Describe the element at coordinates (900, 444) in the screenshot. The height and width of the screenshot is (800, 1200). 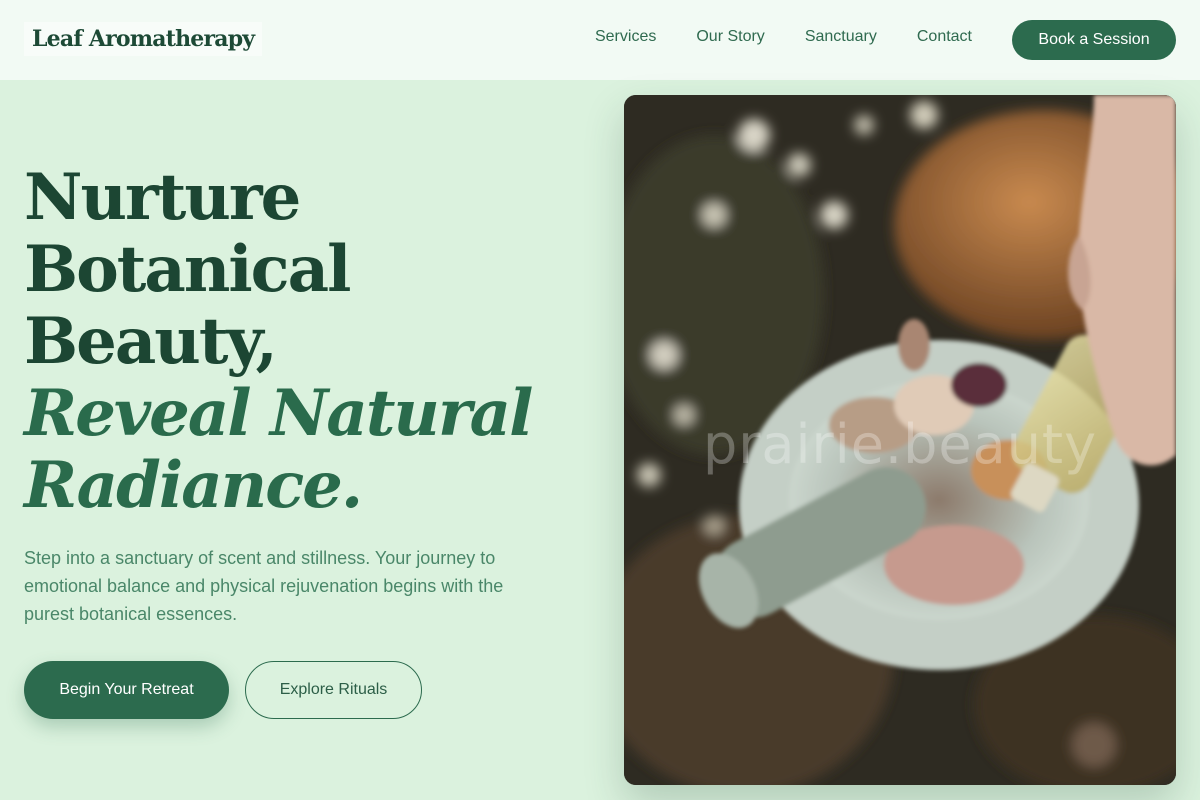
I see `image-watermark: prairie.beauty` at that location.